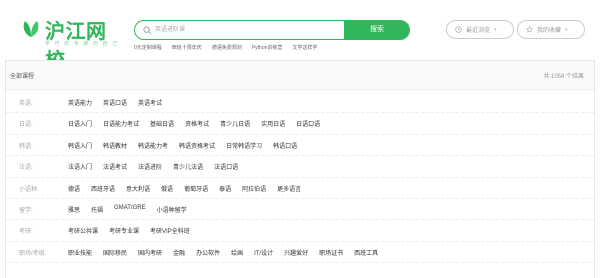  What do you see at coordinates (115, 145) in the screenshot?
I see `category-link: 韩语教材` at bounding box center [115, 145].